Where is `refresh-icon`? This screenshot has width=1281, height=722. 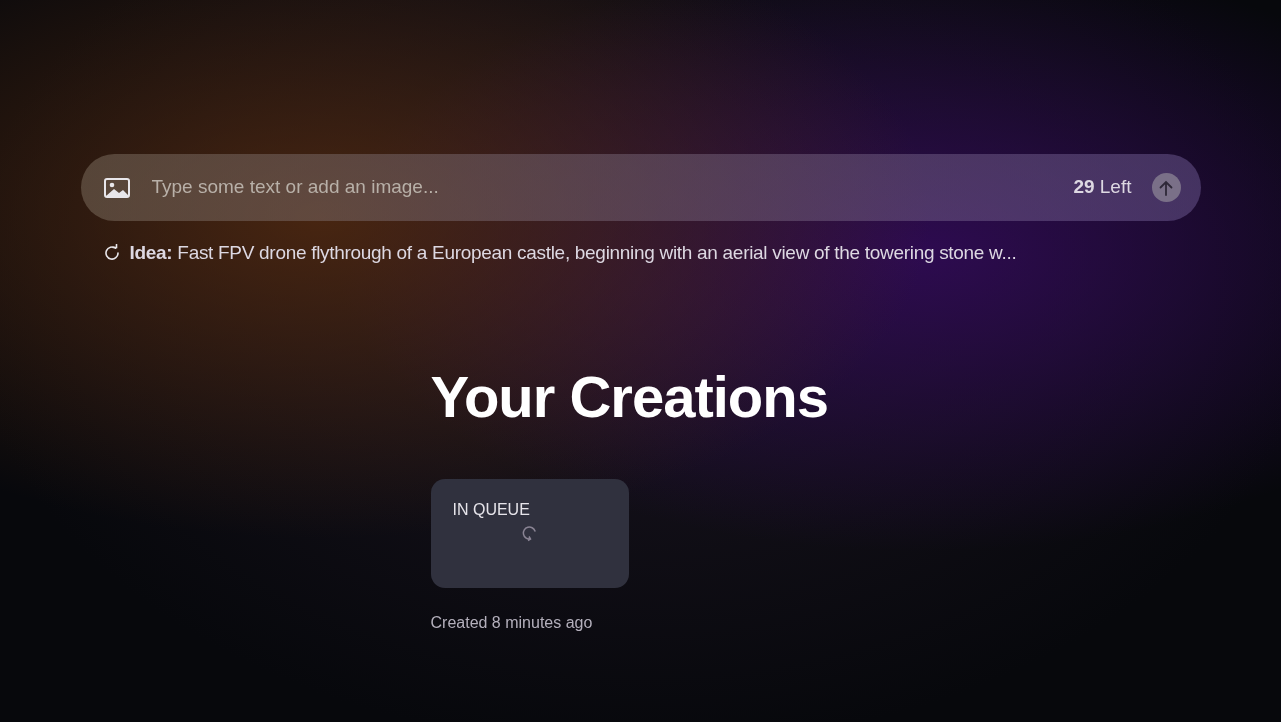
refresh-icon is located at coordinates (111, 253).